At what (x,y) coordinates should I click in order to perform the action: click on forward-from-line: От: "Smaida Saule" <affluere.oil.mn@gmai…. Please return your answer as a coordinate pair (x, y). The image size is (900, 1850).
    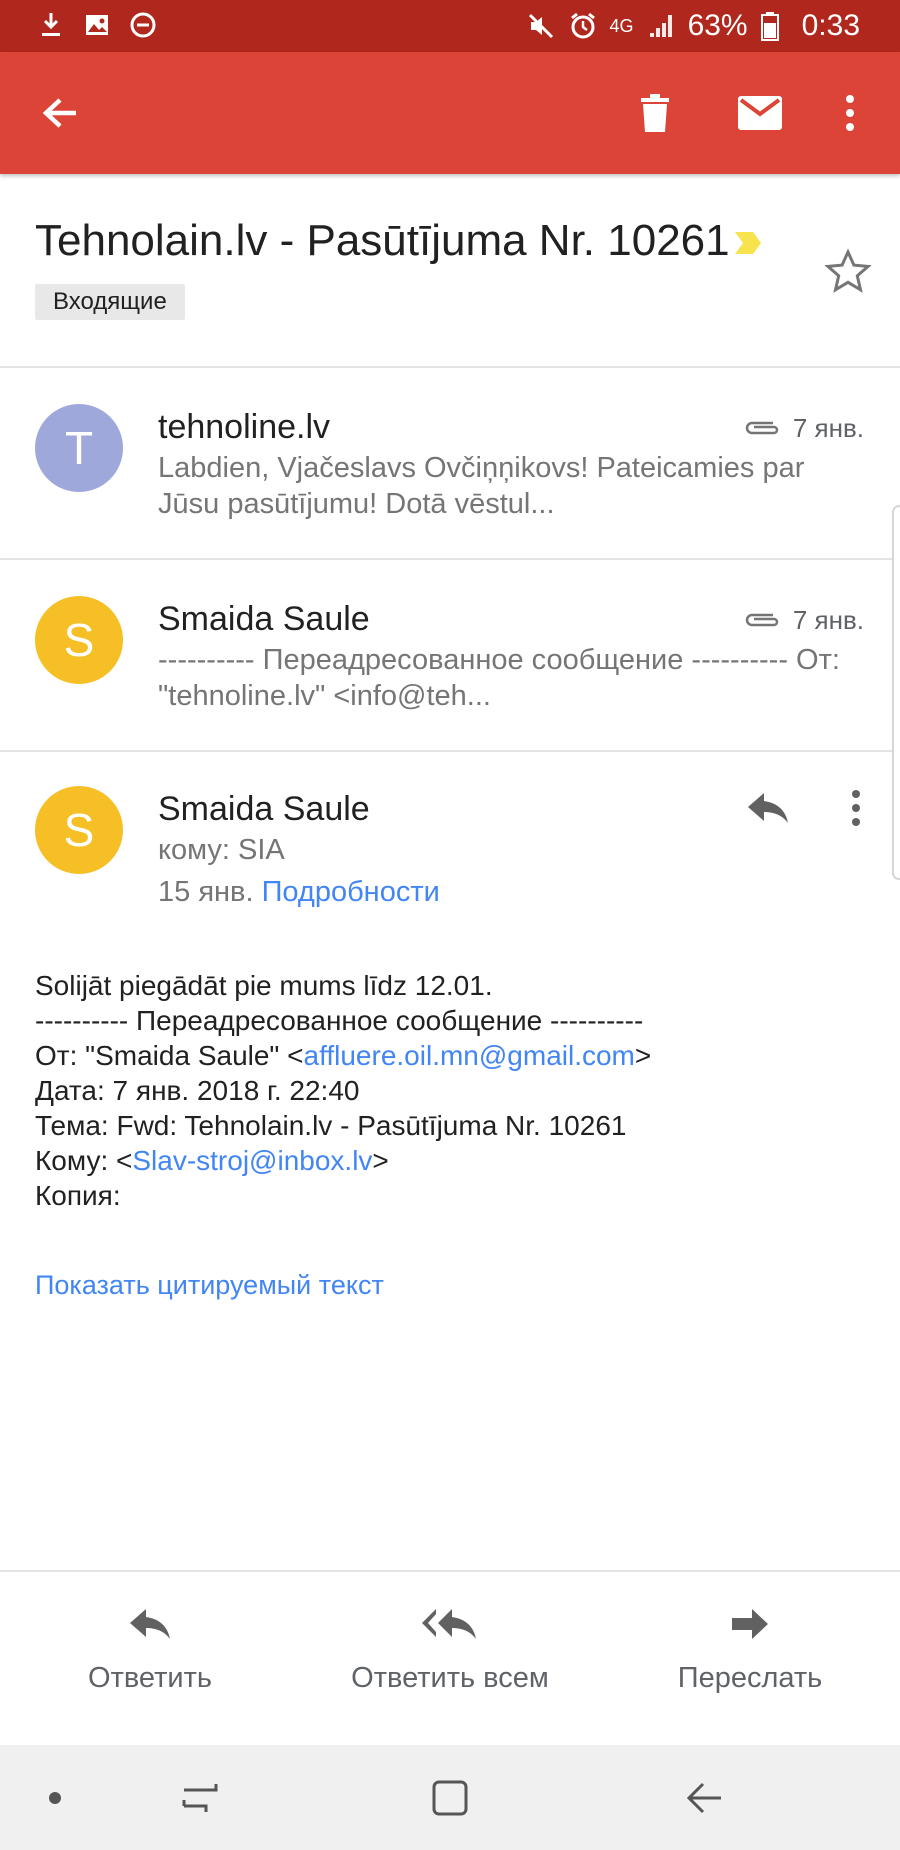
    Looking at the image, I should click on (455, 1055).